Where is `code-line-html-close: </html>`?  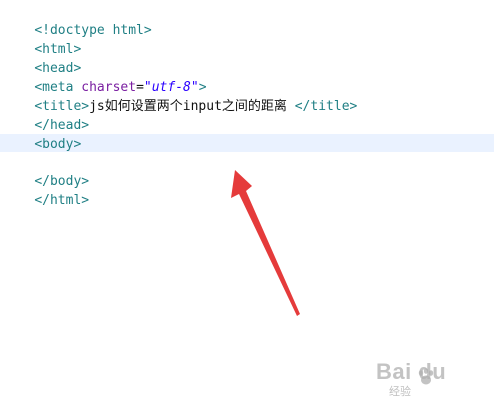
code-line-html-close: </html> is located at coordinates (46, 190).